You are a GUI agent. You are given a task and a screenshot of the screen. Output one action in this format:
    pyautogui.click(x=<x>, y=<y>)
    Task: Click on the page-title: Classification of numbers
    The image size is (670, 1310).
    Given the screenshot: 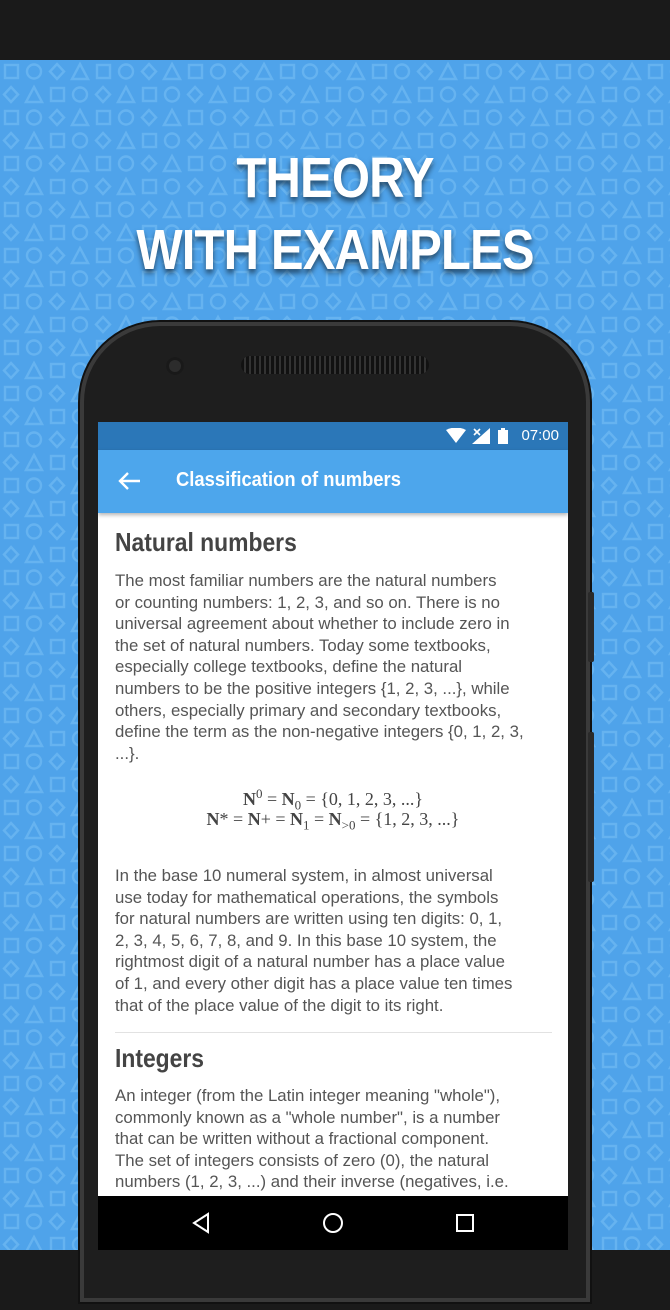 What is the action you would take?
    pyautogui.click(x=288, y=480)
    